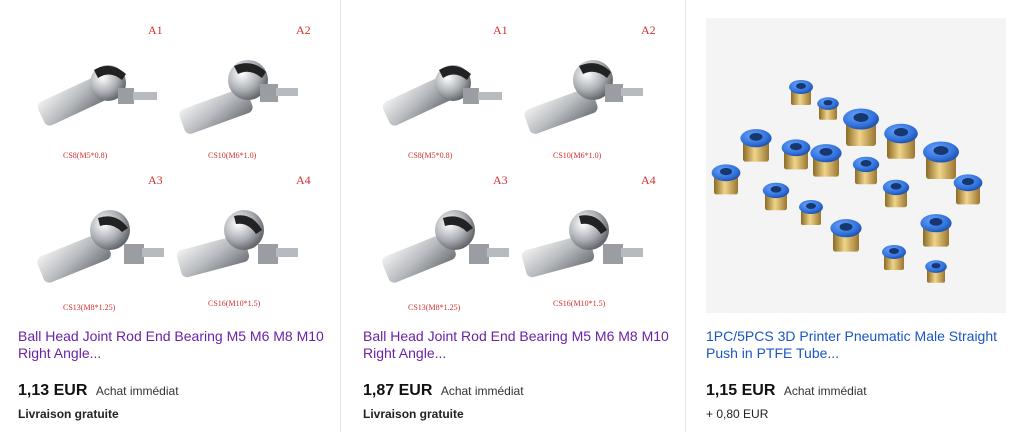 The image size is (1024, 432). Describe the element at coordinates (398, 390) in the screenshot. I see `price: 1,87 EUR` at that location.